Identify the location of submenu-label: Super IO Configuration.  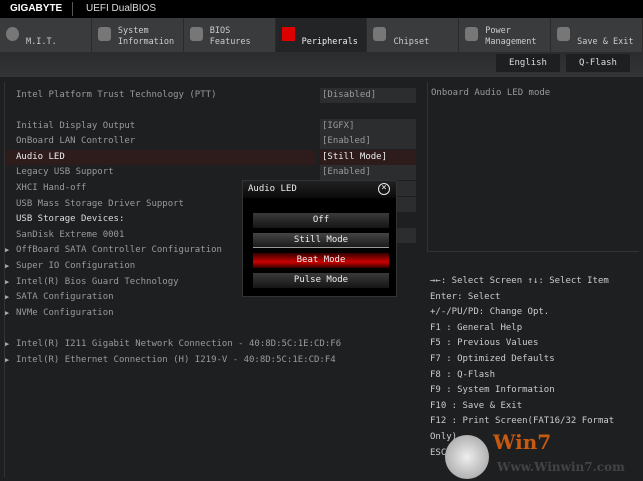
(76, 266).